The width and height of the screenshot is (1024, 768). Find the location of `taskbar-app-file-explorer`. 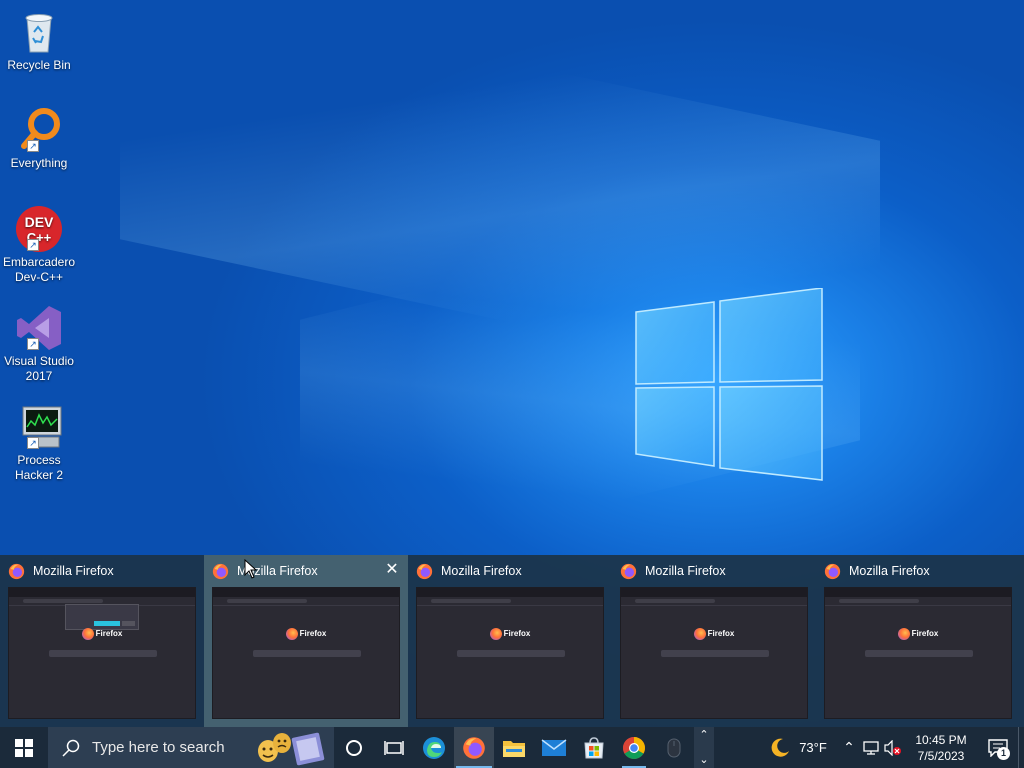

taskbar-app-file-explorer is located at coordinates (514, 747).